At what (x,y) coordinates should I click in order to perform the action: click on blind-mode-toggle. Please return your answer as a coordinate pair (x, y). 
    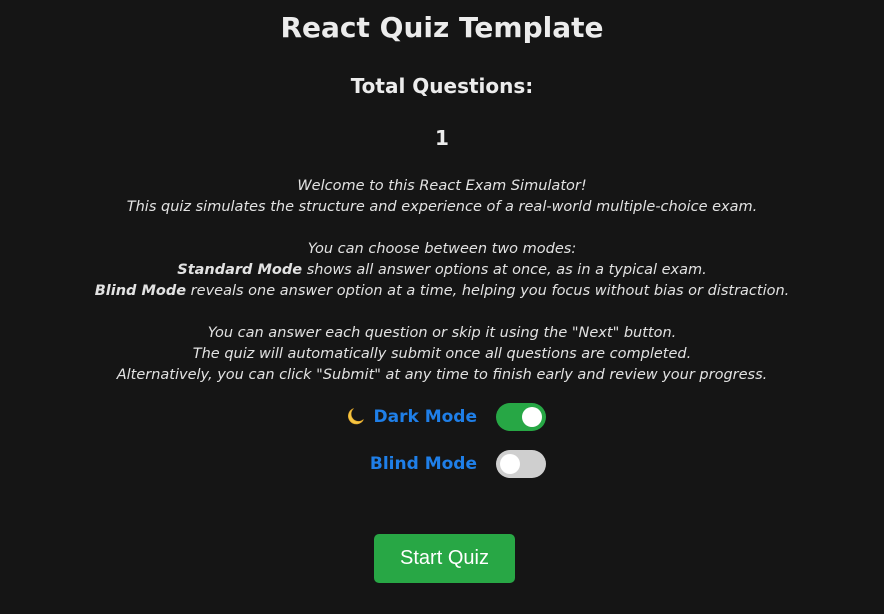
    Looking at the image, I should click on (521, 464).